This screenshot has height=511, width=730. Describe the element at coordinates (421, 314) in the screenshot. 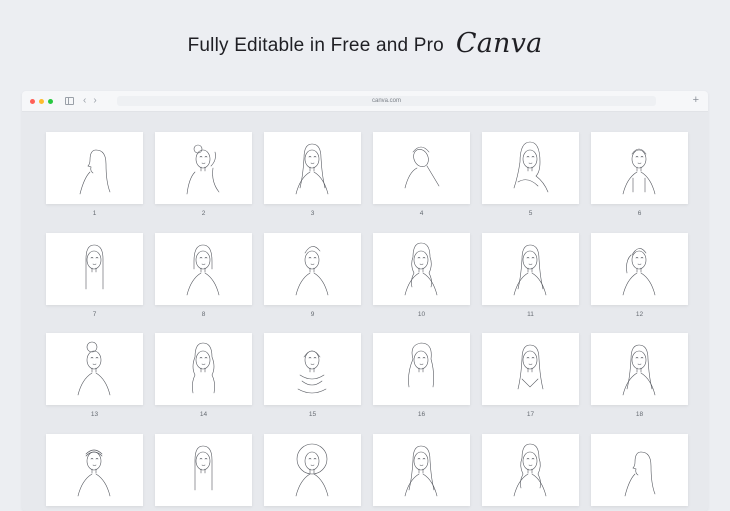

I see `thumbnail-number: 10` at that location.